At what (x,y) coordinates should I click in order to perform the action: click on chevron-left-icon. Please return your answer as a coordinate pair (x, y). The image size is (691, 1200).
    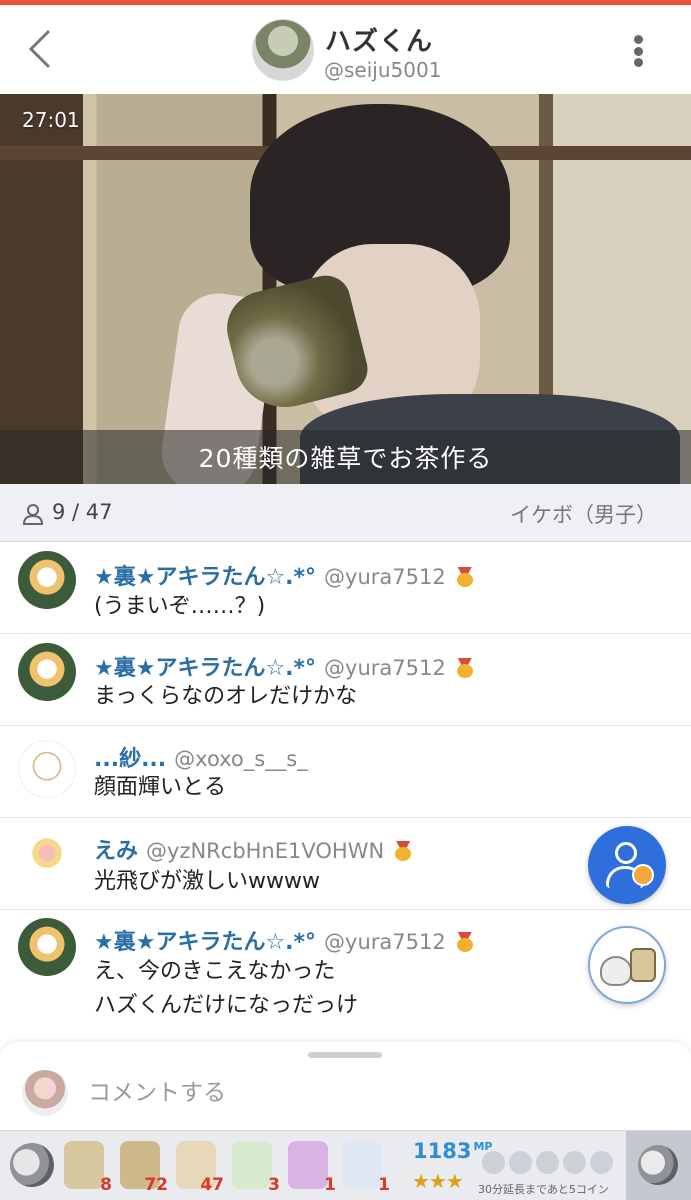
    Looking at the image, I should click on (39, 49).